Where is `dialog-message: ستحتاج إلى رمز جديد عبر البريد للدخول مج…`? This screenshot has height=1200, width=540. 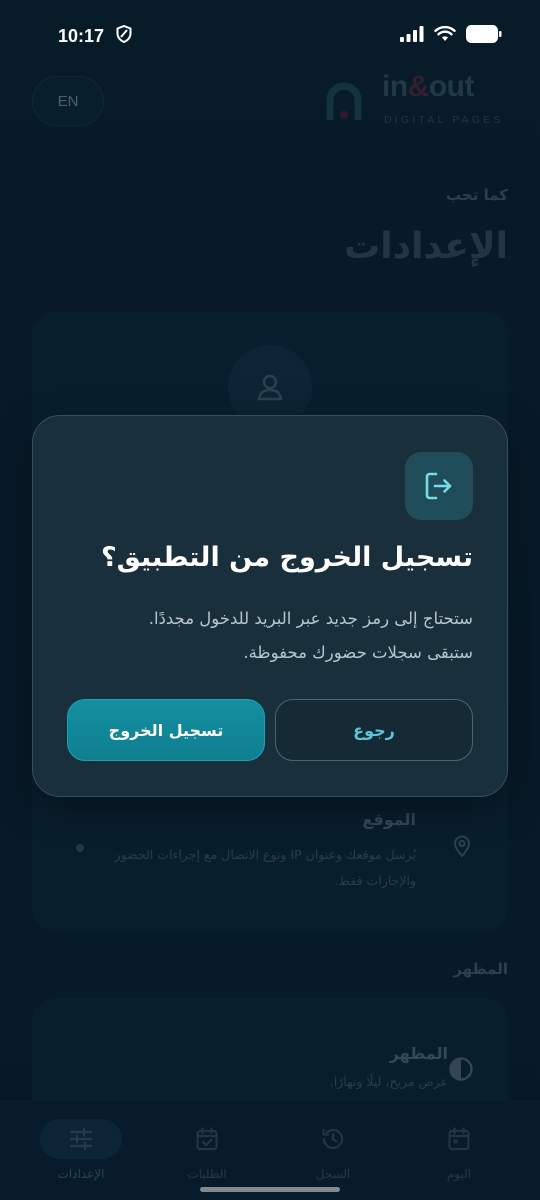 dialog-message: ستحتاج إلى رمز جديد عبر البريد للدخول مج… is located at coordinates (268, 636).